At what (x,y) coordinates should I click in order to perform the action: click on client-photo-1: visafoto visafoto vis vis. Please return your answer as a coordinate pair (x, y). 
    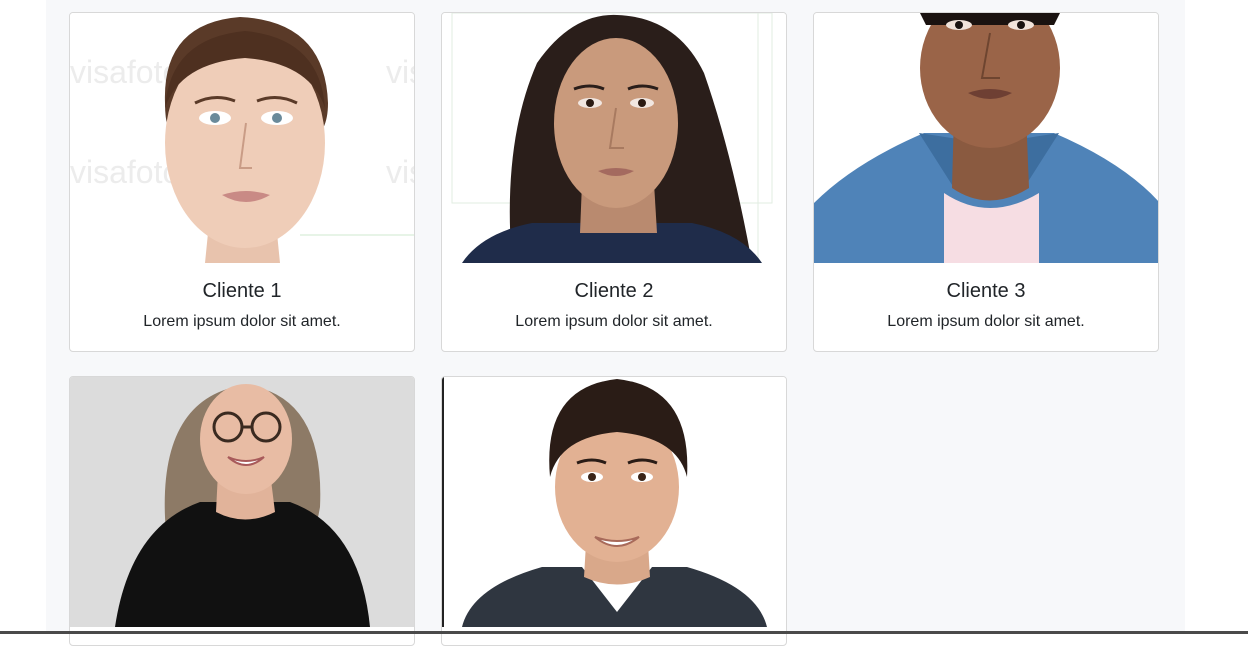
    Looking at the image, I should click on (242, 138).